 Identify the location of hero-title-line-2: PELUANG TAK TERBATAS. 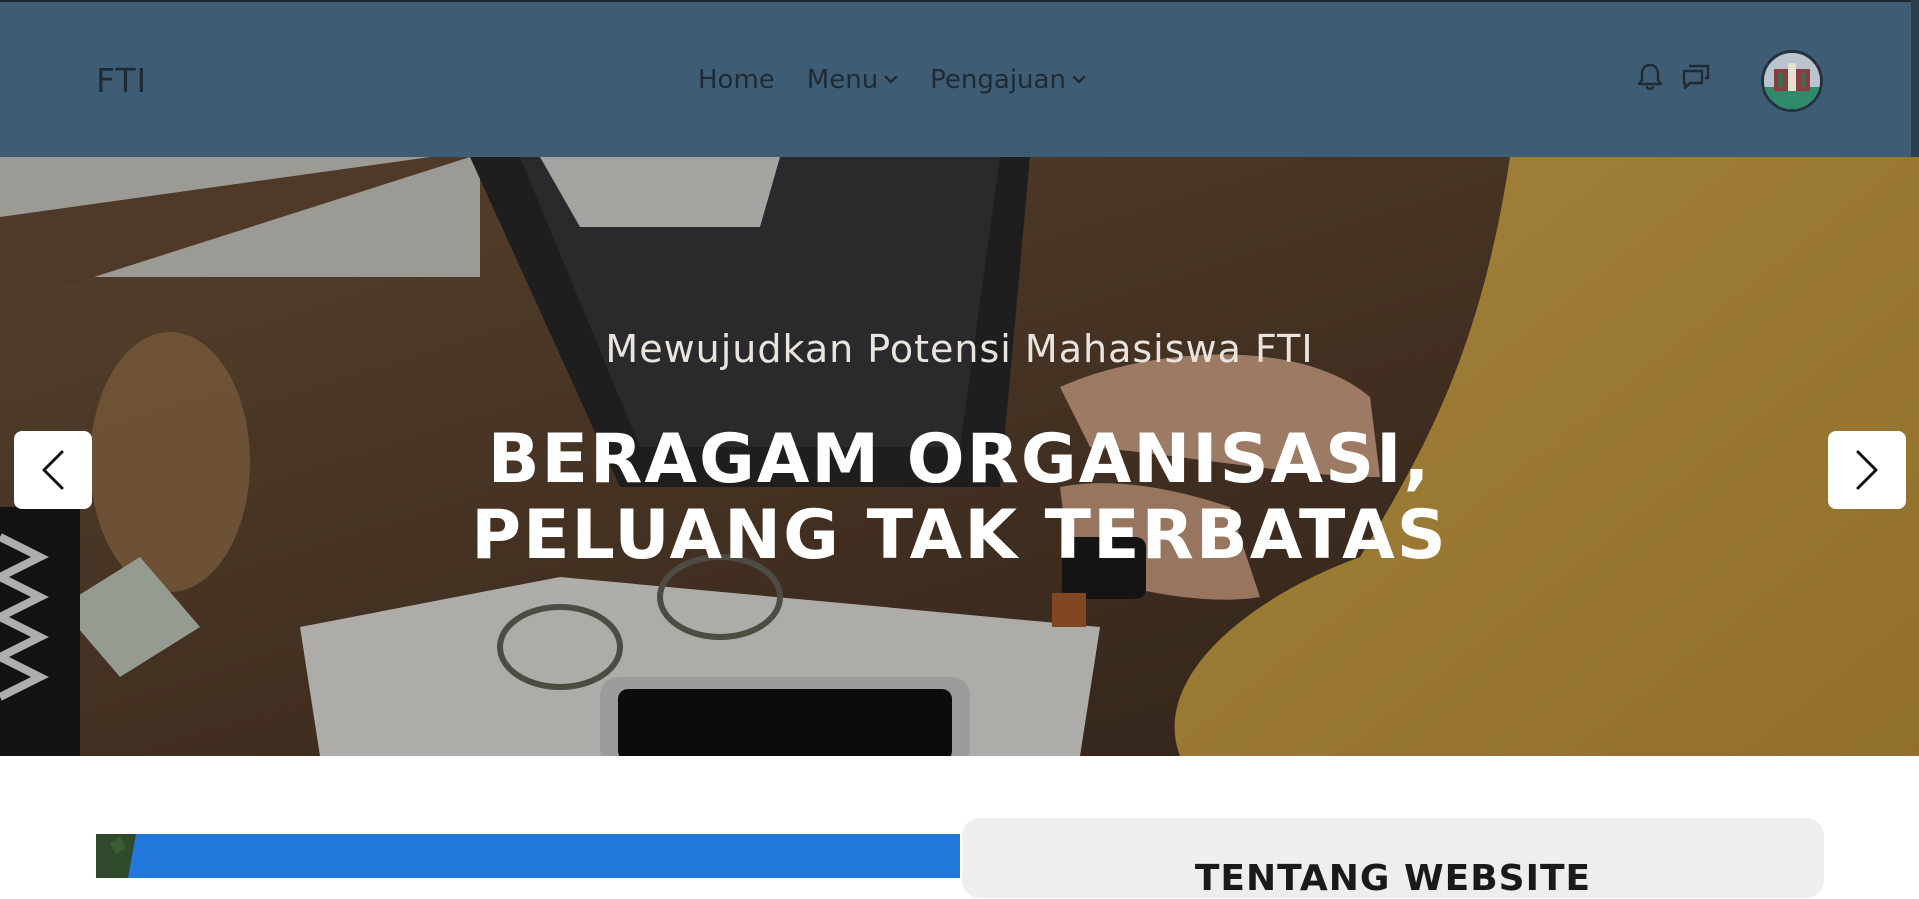
(959, 535).